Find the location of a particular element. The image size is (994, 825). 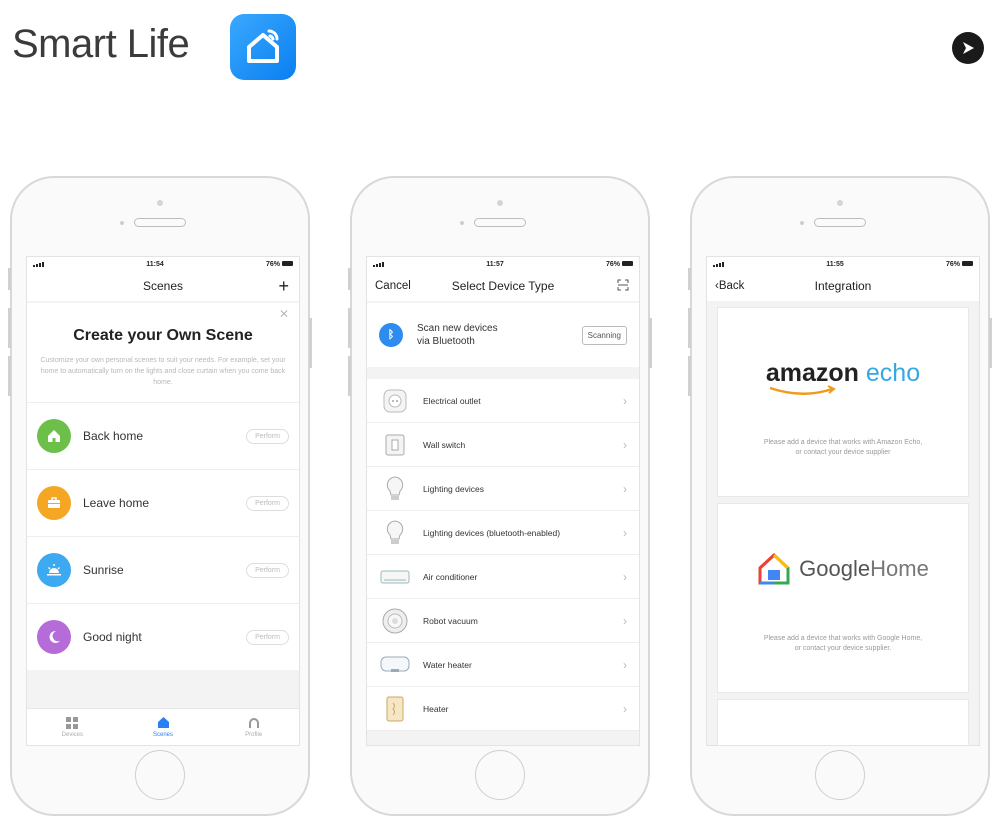

tab-devices: Devices is located at coordinates (72, 727).